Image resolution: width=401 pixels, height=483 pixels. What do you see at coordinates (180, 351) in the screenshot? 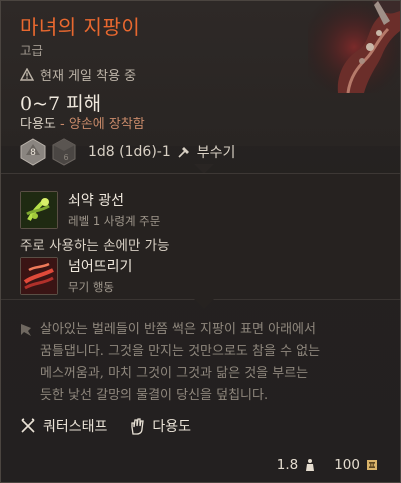
I see `flavor-line: 꿈틀댑니다. 그것을 만지는 것만으로도 참을 수 없는` at bounding box center [180, 351].